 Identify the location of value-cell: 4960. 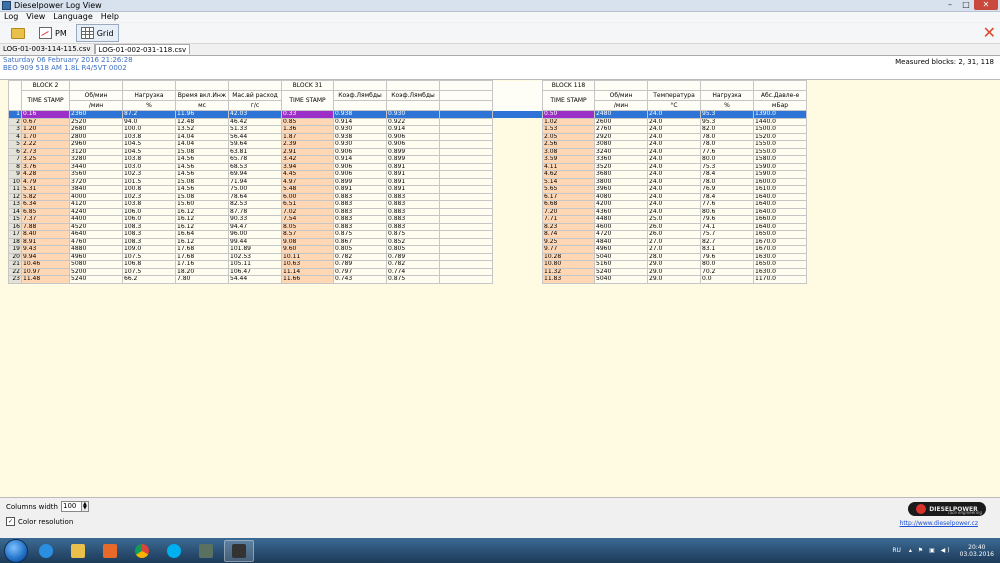
(96, 256).